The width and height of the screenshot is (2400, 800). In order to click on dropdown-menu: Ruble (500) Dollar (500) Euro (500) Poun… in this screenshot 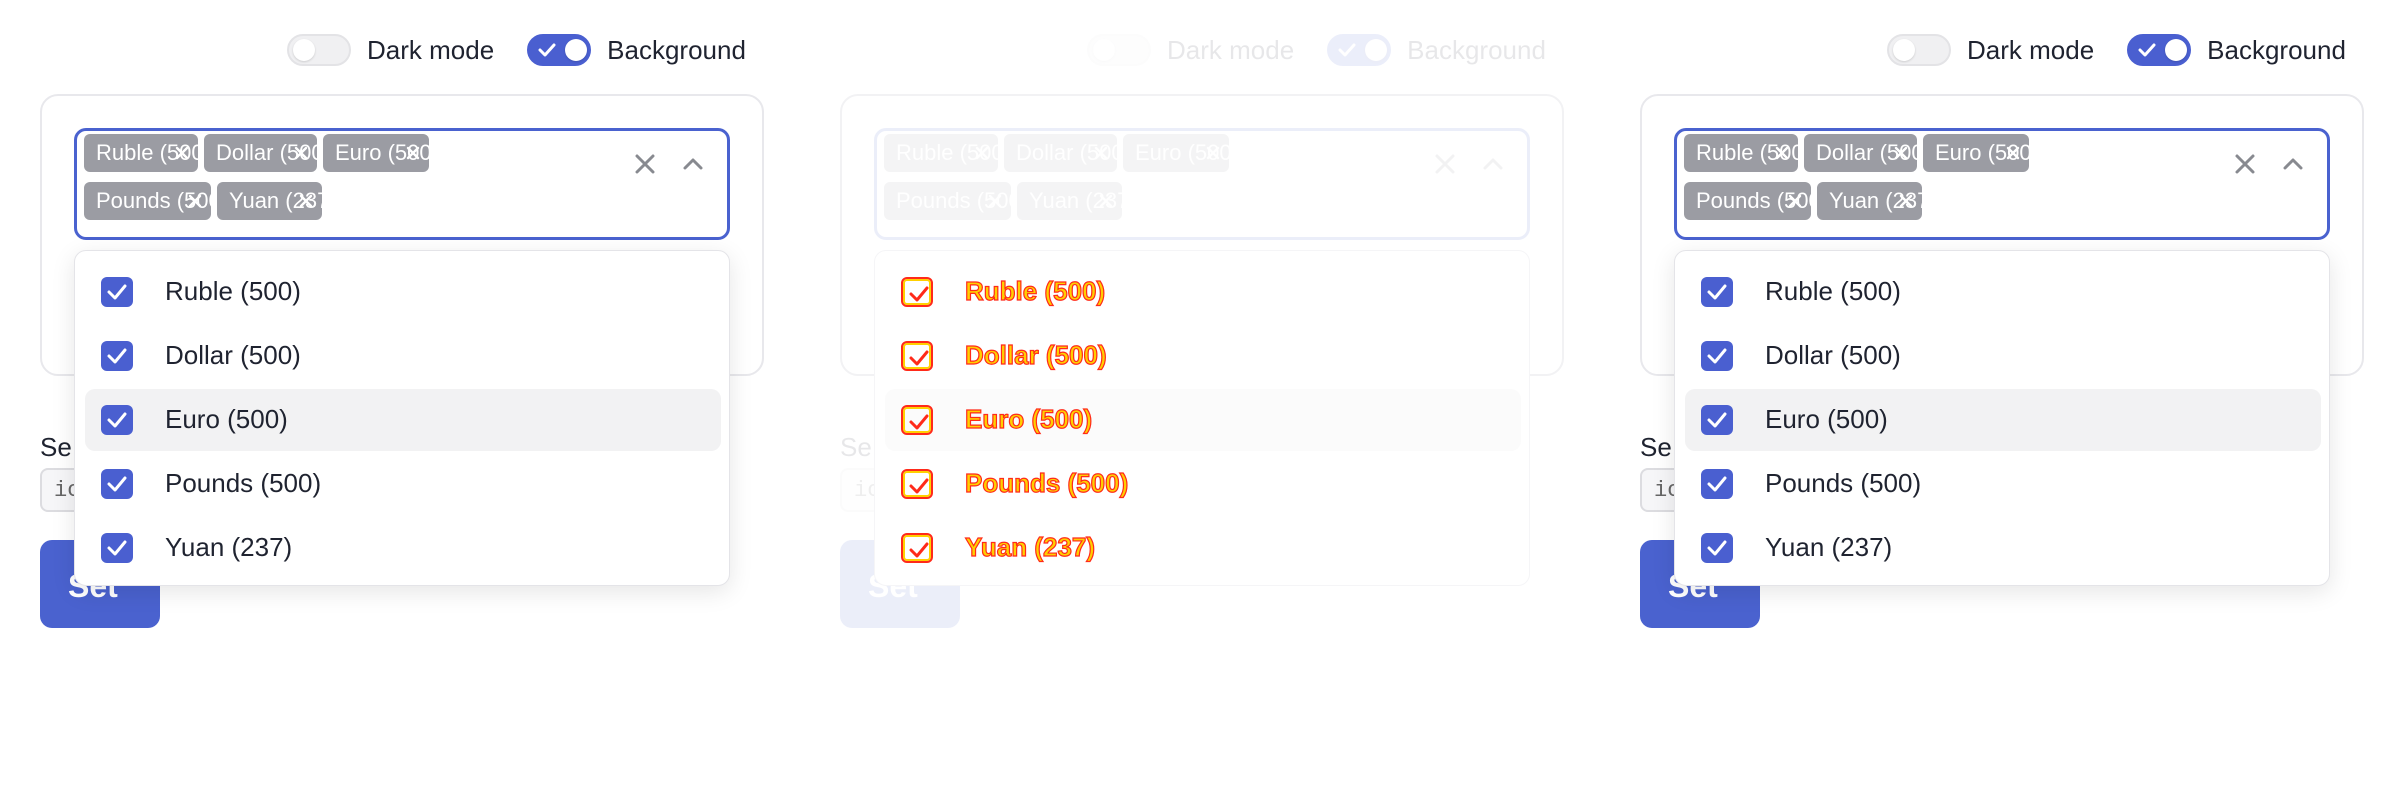, I will do `click(1202, 418)`.